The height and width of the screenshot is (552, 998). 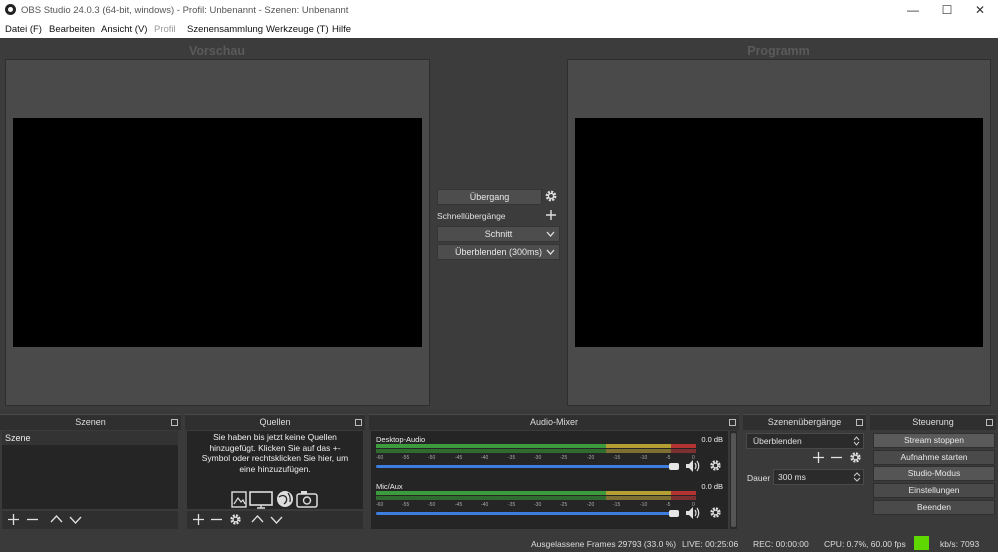 I want to click on studio-mode-button: Studio-Modus, so click(x=934, y=473).